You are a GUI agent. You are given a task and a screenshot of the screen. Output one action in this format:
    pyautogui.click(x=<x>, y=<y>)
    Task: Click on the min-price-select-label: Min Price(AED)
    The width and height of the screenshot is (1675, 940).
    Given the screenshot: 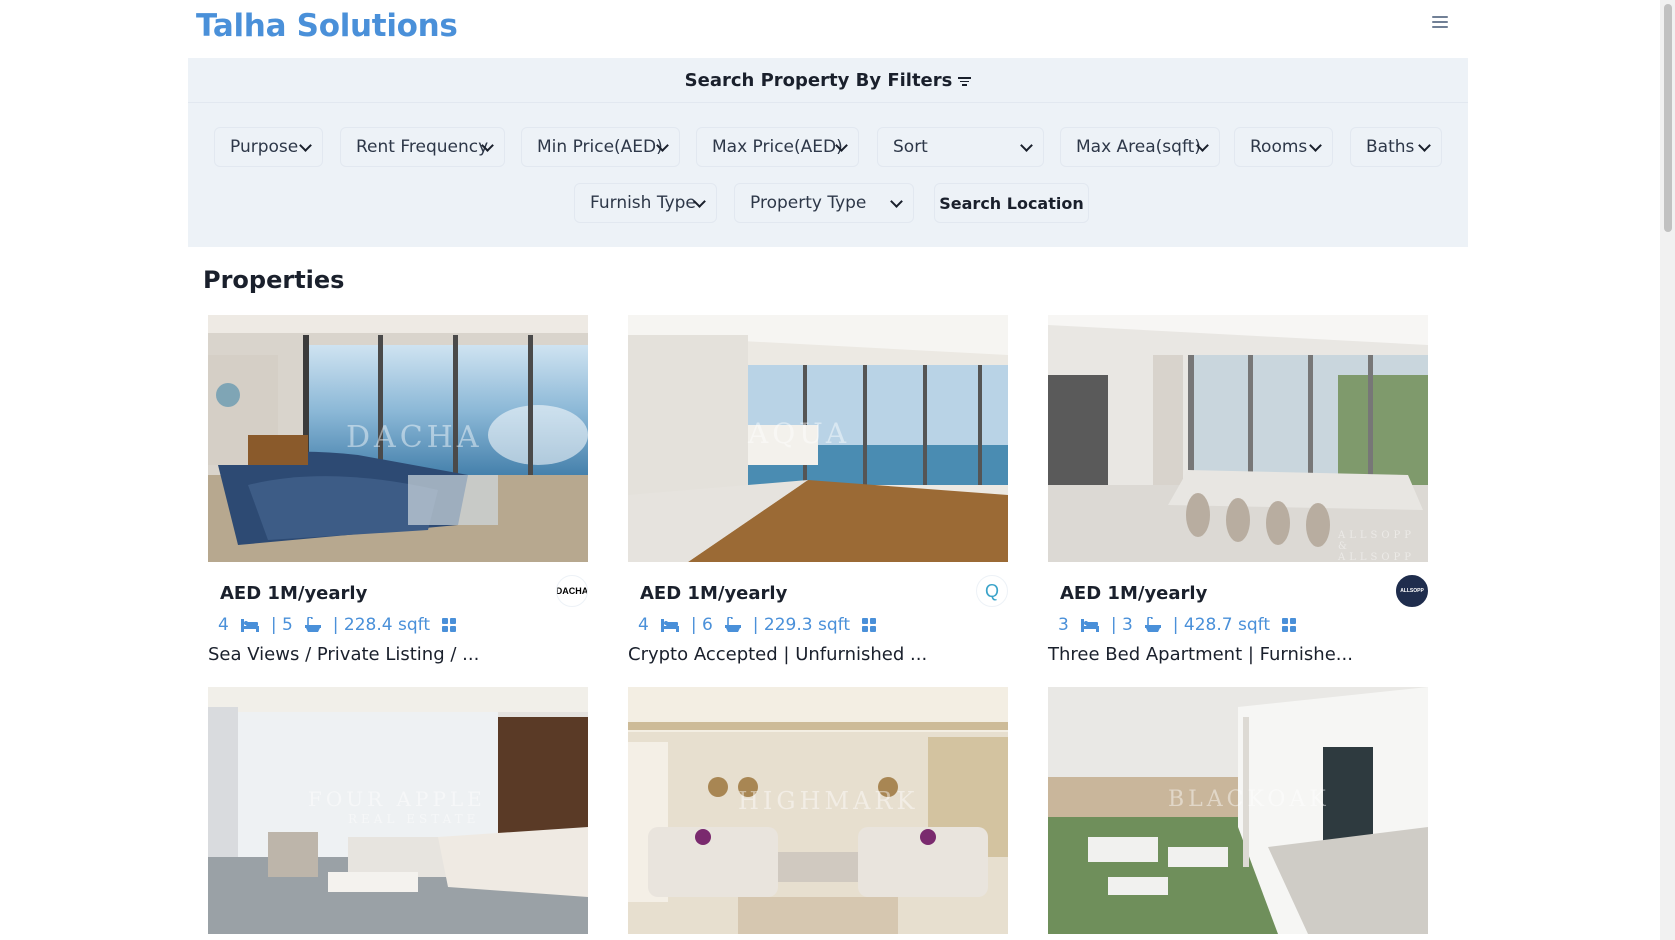 What is the action you would take?
    pyautogui.click(x=600, y=147)
    